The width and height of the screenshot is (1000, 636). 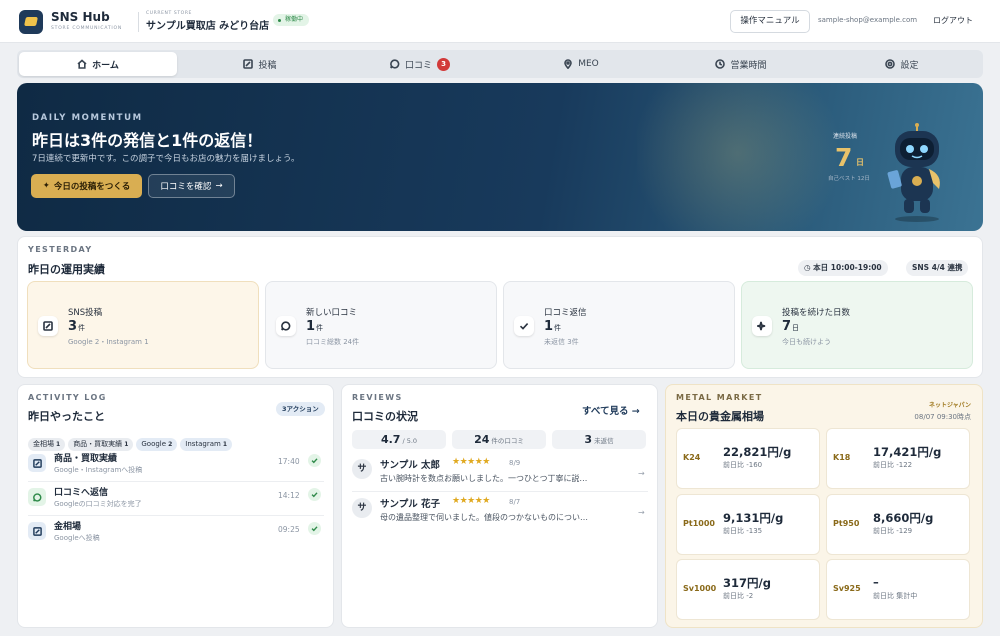 What do you see at coordinates (169, 13) in the screenshot?
I see `store-caption: CURRENT STORE` at bounding box center [169, 13].